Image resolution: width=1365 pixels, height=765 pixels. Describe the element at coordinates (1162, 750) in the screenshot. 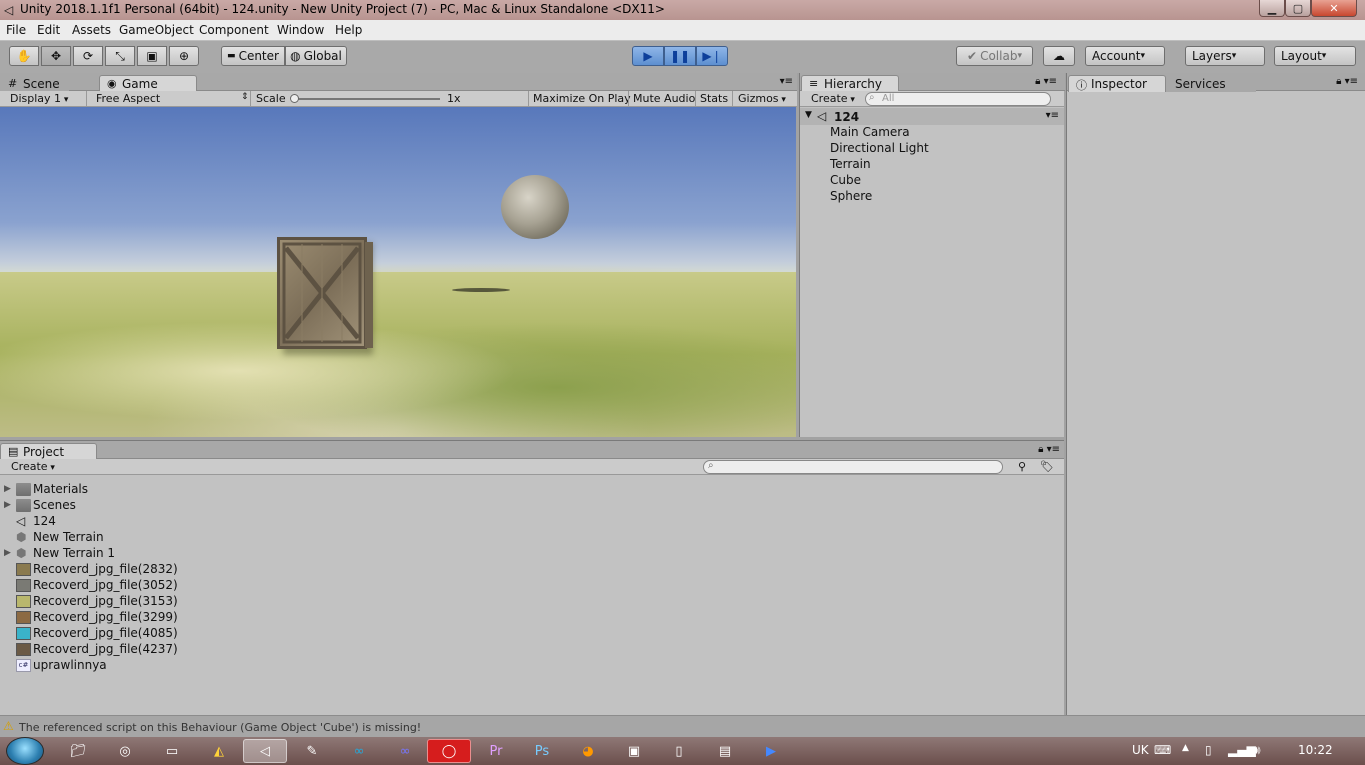

I see `keyboard-icon: ⌨` at that location.